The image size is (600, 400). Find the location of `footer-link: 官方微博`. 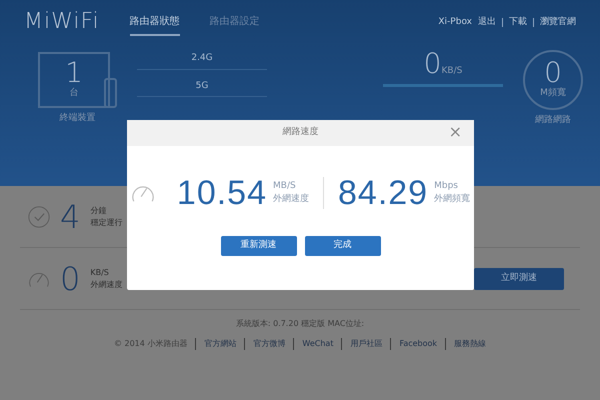

footer-link: 官方微博 is located at coordinates (265, 344).